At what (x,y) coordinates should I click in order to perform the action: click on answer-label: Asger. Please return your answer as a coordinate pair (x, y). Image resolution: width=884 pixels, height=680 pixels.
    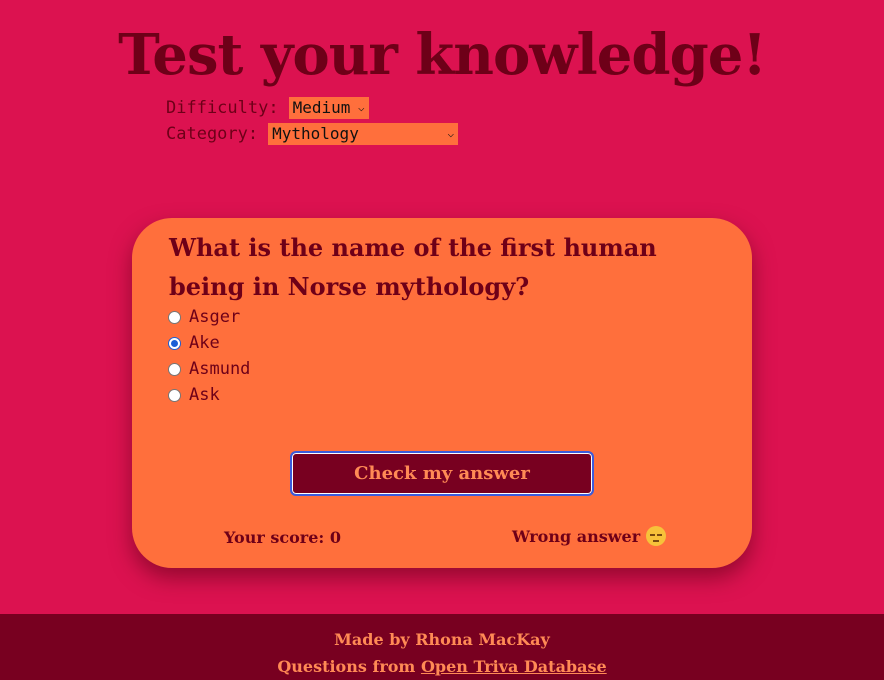
    Looking at the image, I should click on (215, 317).